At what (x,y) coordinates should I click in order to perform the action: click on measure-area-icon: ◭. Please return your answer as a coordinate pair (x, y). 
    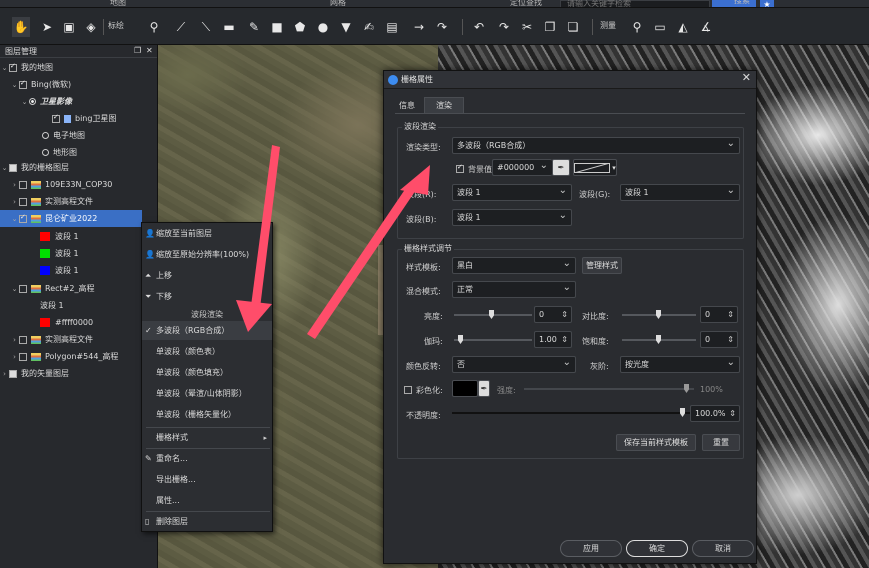
    Looking at the image, I should click on (683, 27).